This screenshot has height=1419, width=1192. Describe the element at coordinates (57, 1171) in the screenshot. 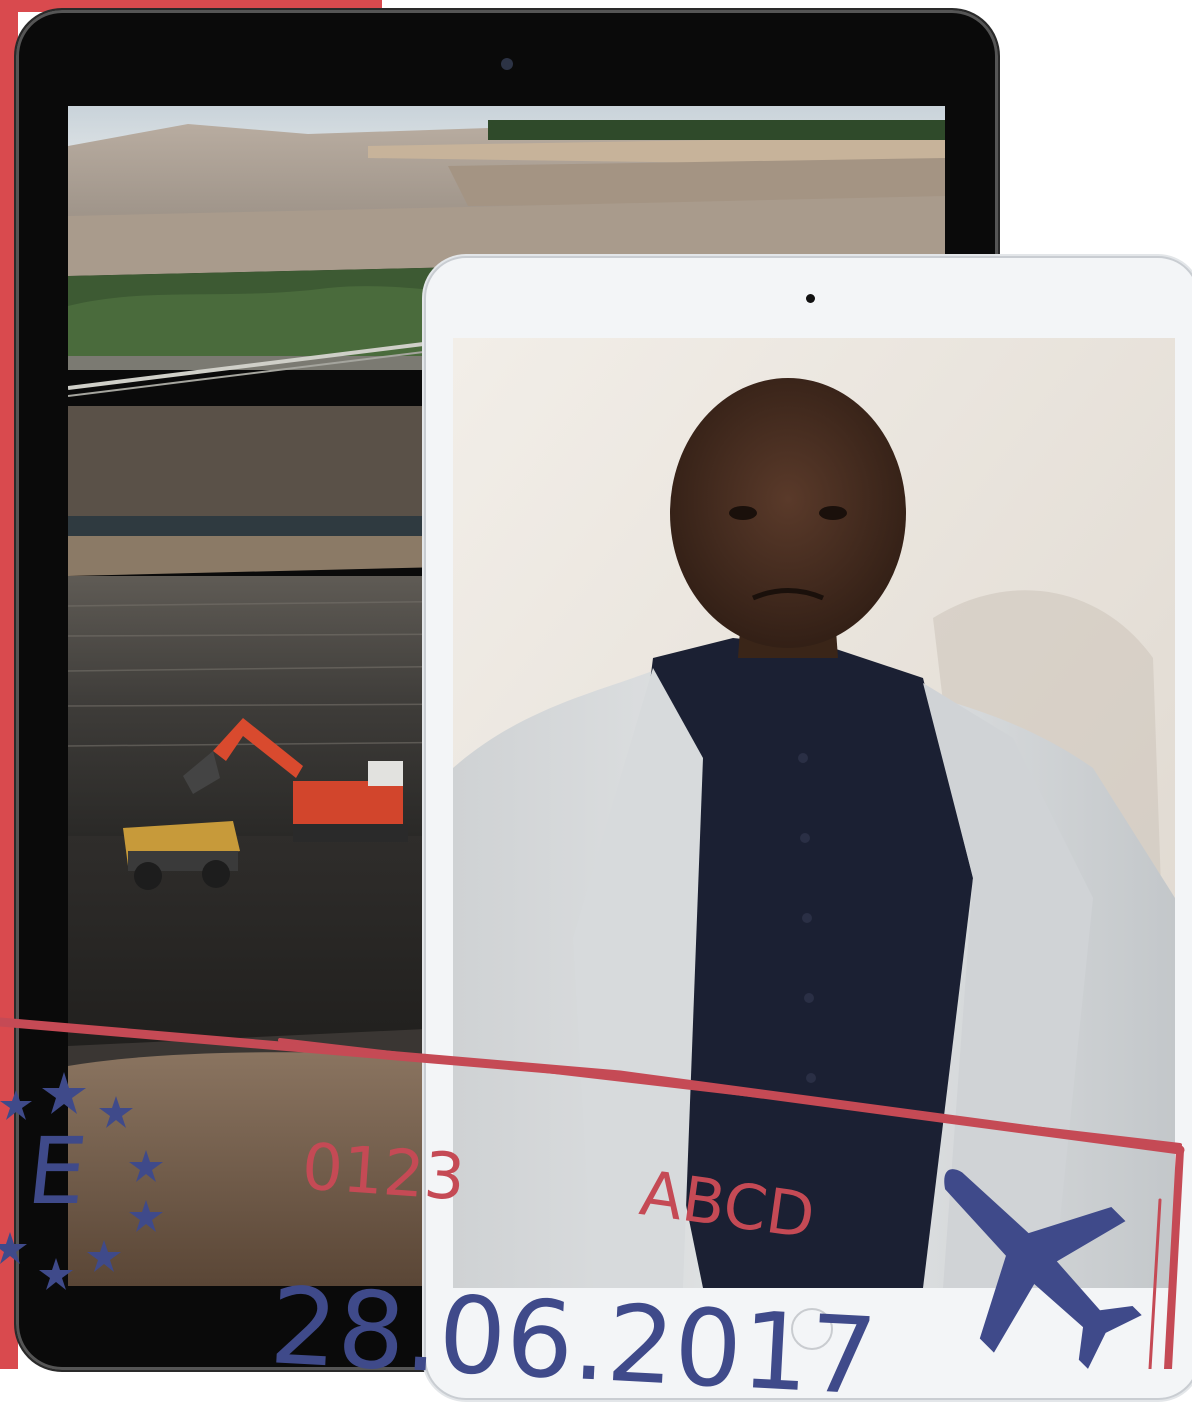

I see `stamp-letter: E` at that location.